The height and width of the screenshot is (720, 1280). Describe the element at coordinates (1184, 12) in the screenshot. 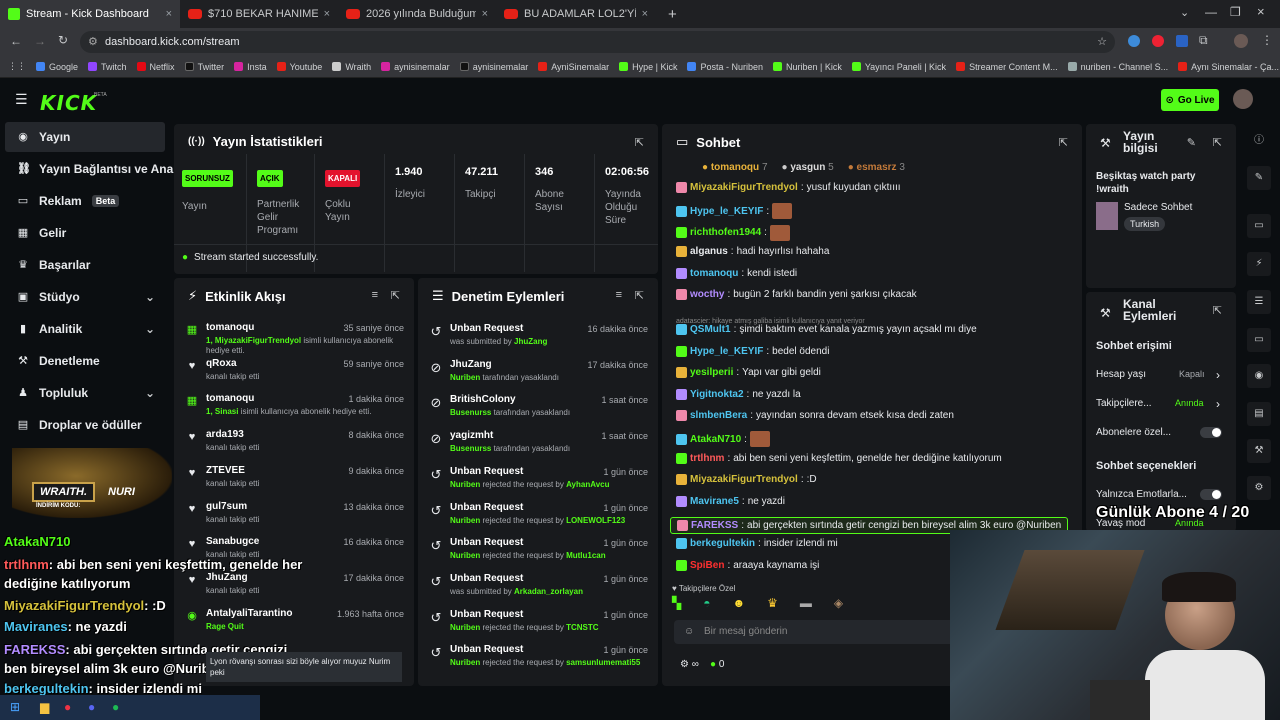

I see `tab-search-icon: ⌄` at that location.